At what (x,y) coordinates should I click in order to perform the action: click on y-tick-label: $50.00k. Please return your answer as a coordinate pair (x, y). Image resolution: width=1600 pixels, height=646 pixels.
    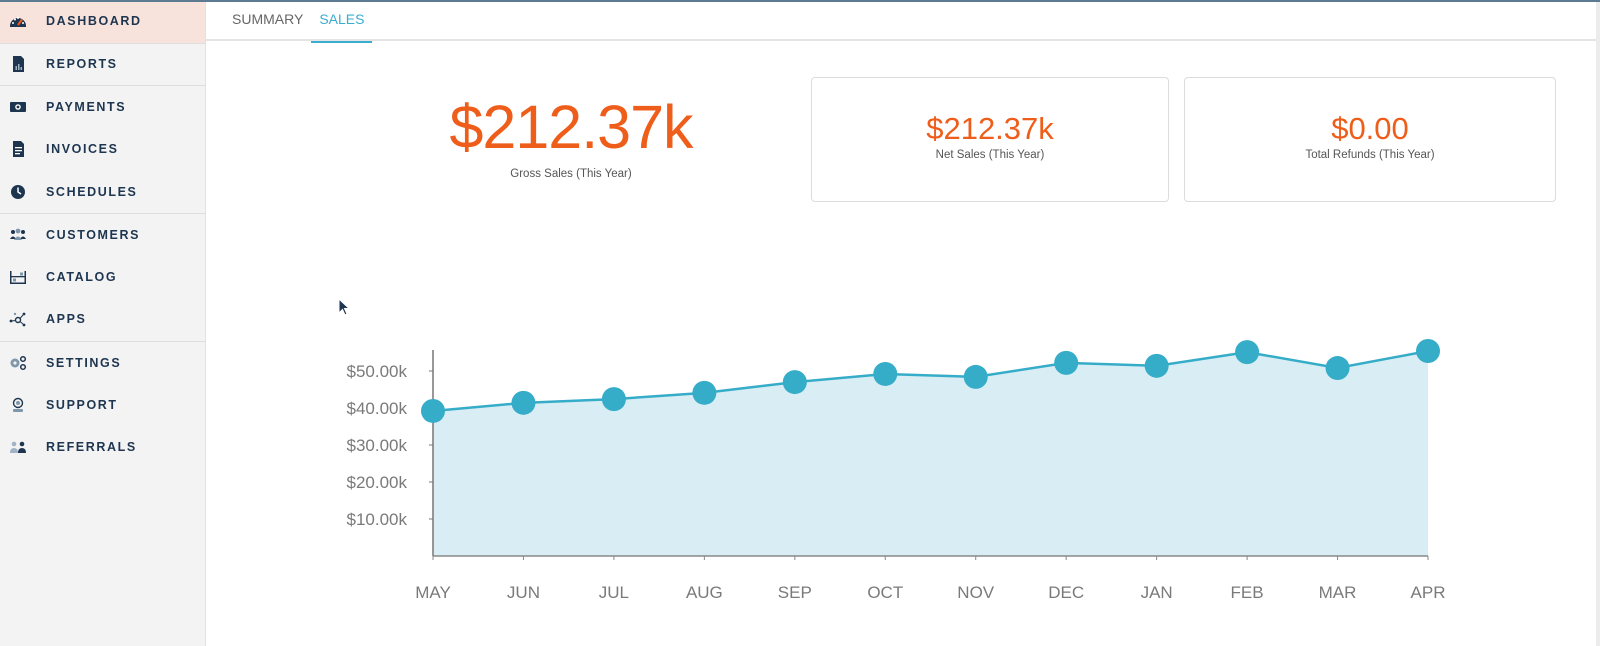
    Looking at the image, I should click on (377, 371).